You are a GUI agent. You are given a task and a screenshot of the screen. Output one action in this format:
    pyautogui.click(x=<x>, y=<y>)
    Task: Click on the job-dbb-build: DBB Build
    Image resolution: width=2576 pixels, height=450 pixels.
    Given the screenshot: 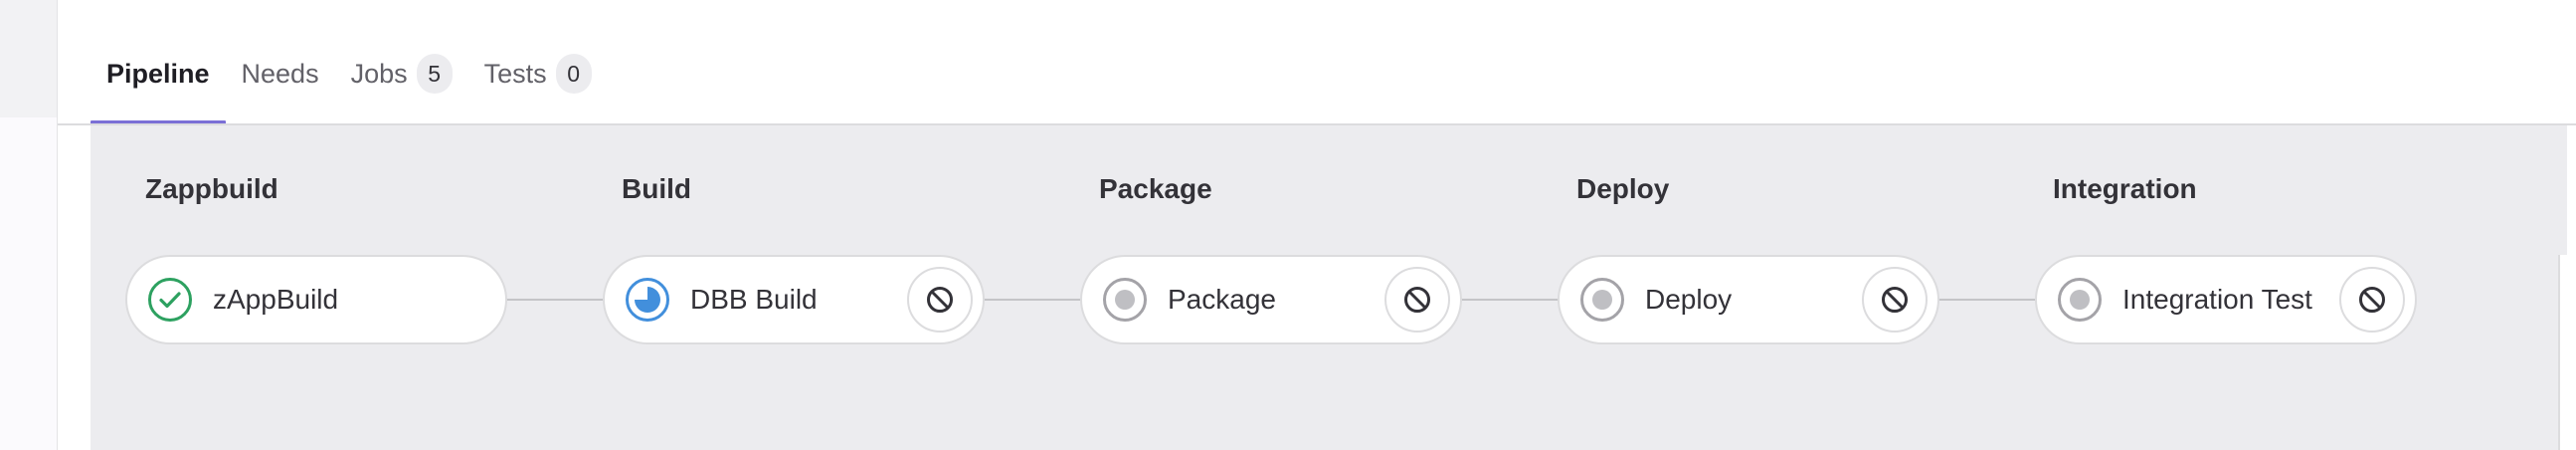 What is the action you would take?
    pyautogui.click(x=794, y=299)
    